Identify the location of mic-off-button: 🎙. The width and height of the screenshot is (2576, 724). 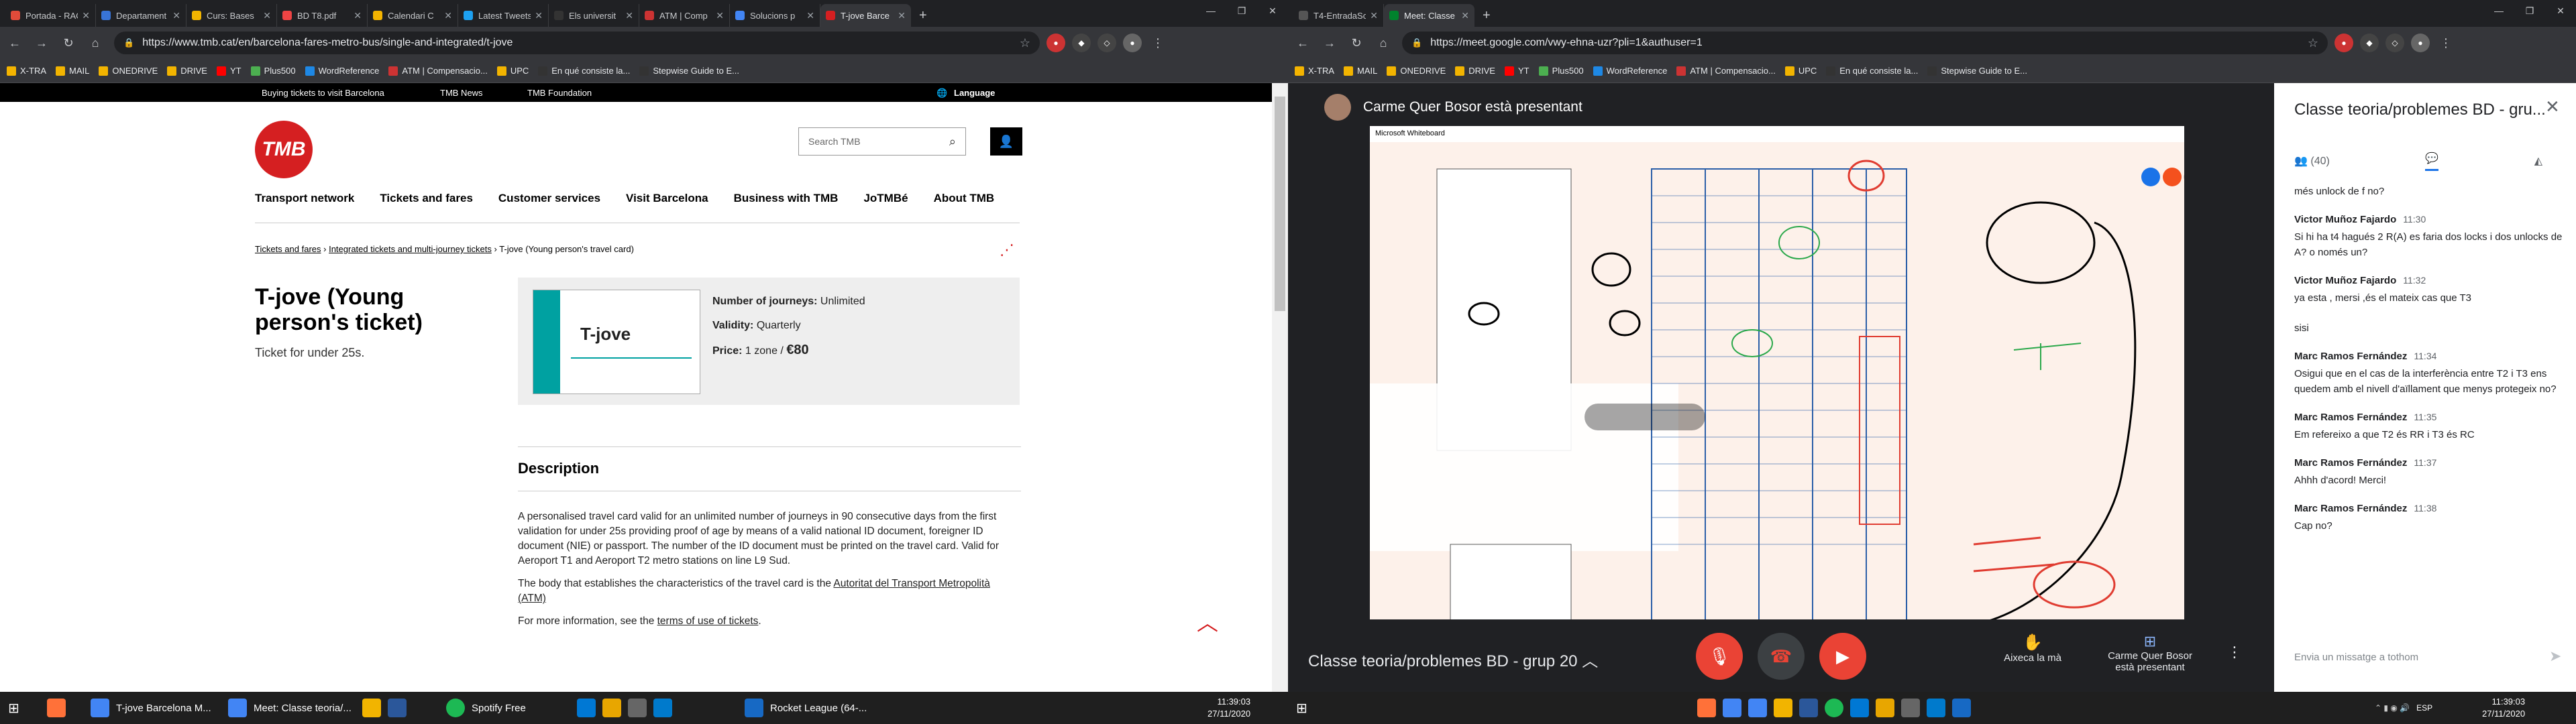
(1719, 656).